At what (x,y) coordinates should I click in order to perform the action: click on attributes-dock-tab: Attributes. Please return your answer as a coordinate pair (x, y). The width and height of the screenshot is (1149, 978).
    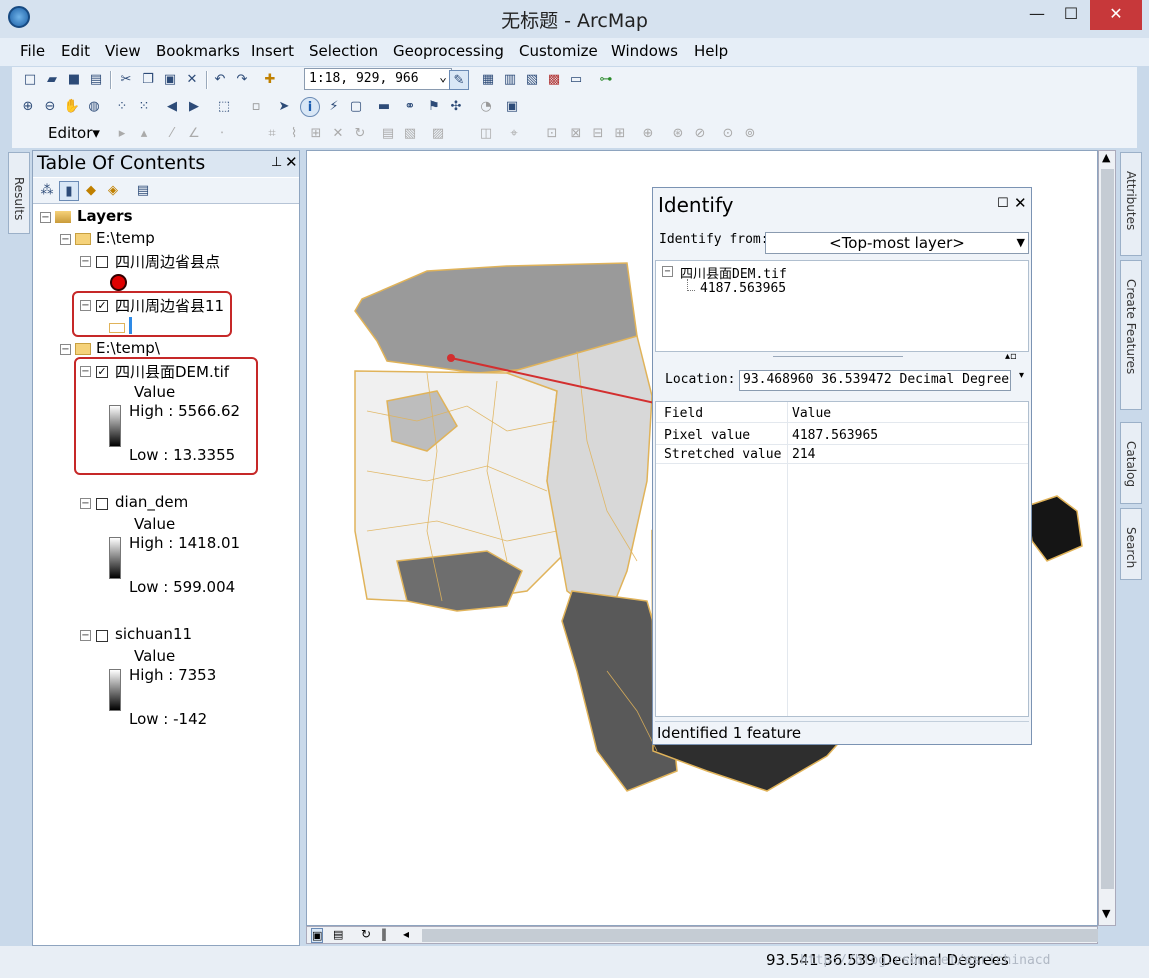
    Looking at the image, I should click on (1131, 204).